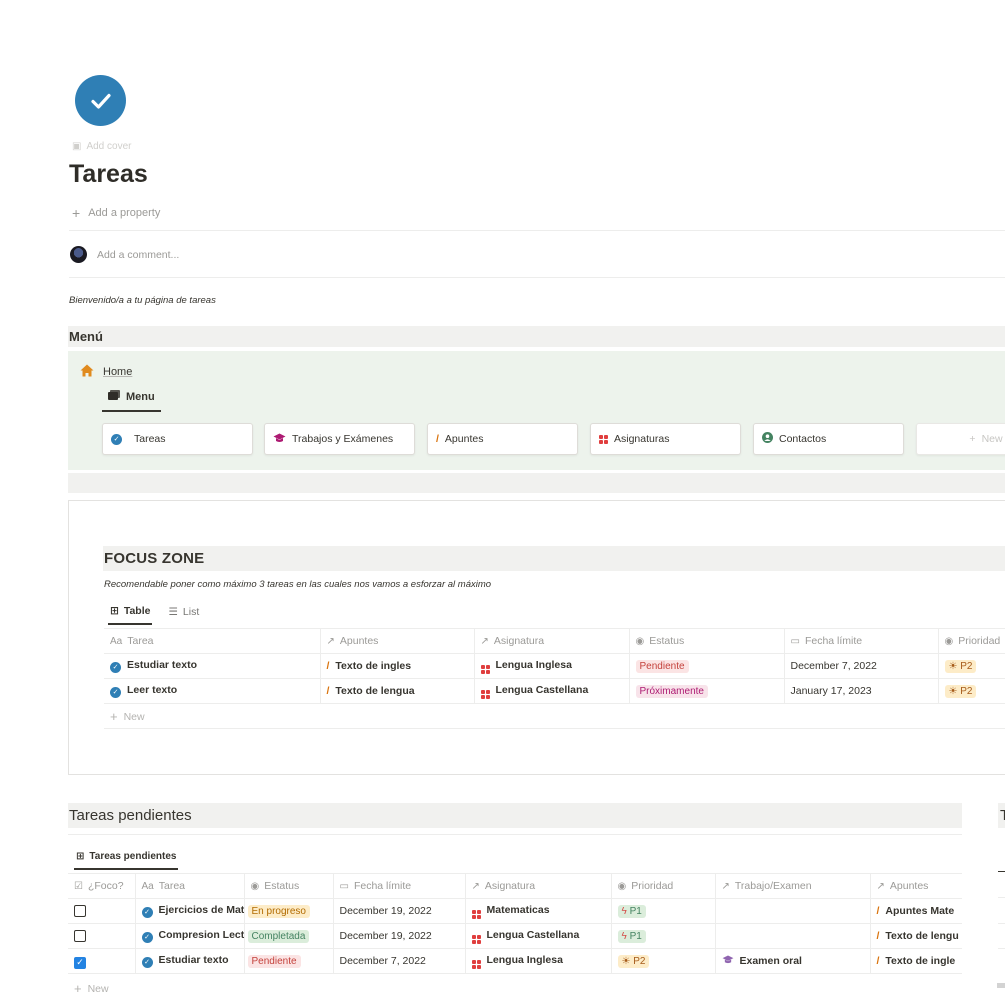 This screenshot has width=1005, height=994. Describe the element at coordinates (880, 886) in the screenshot. I see `relation-arrow-icon: ↗` at that location.